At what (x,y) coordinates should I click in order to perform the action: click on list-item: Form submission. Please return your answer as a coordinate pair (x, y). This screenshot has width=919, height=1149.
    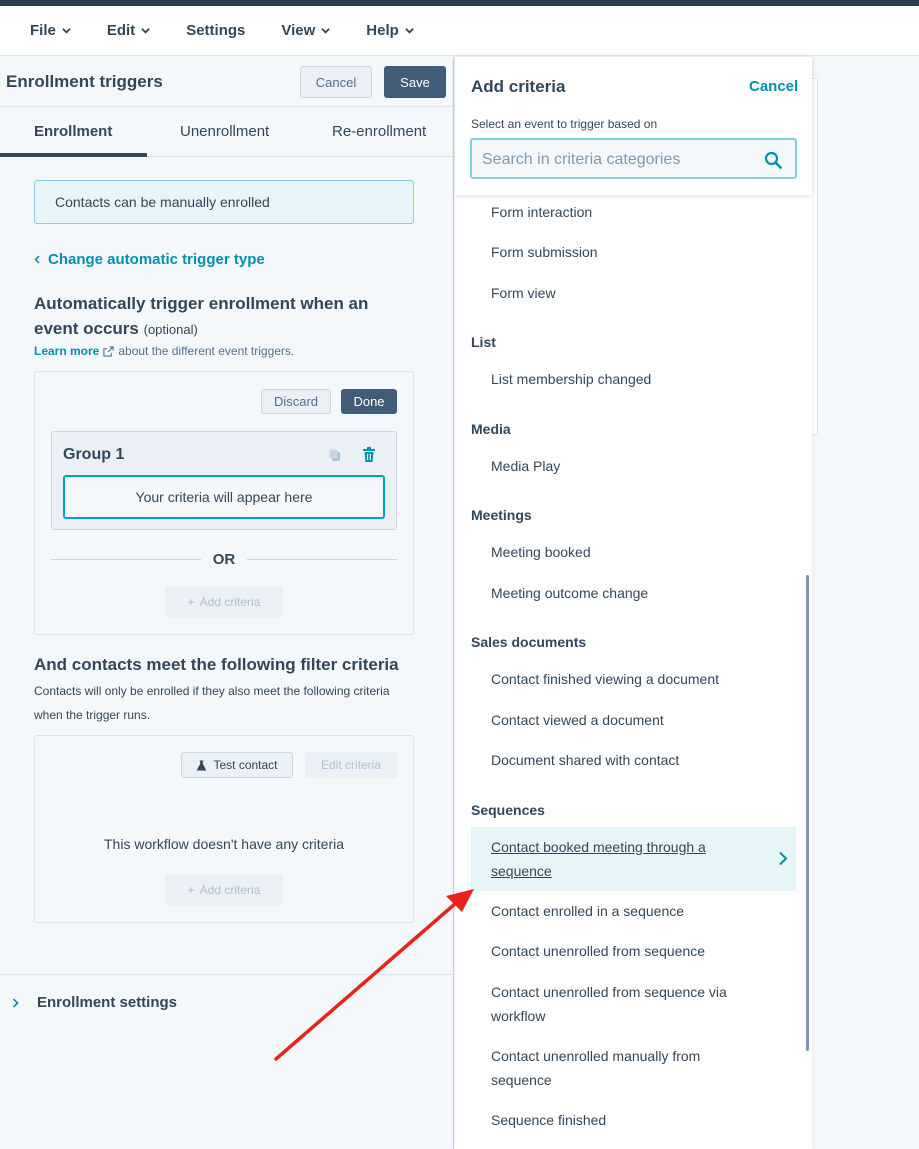
    Looking at the image, I should click on (622, 252).